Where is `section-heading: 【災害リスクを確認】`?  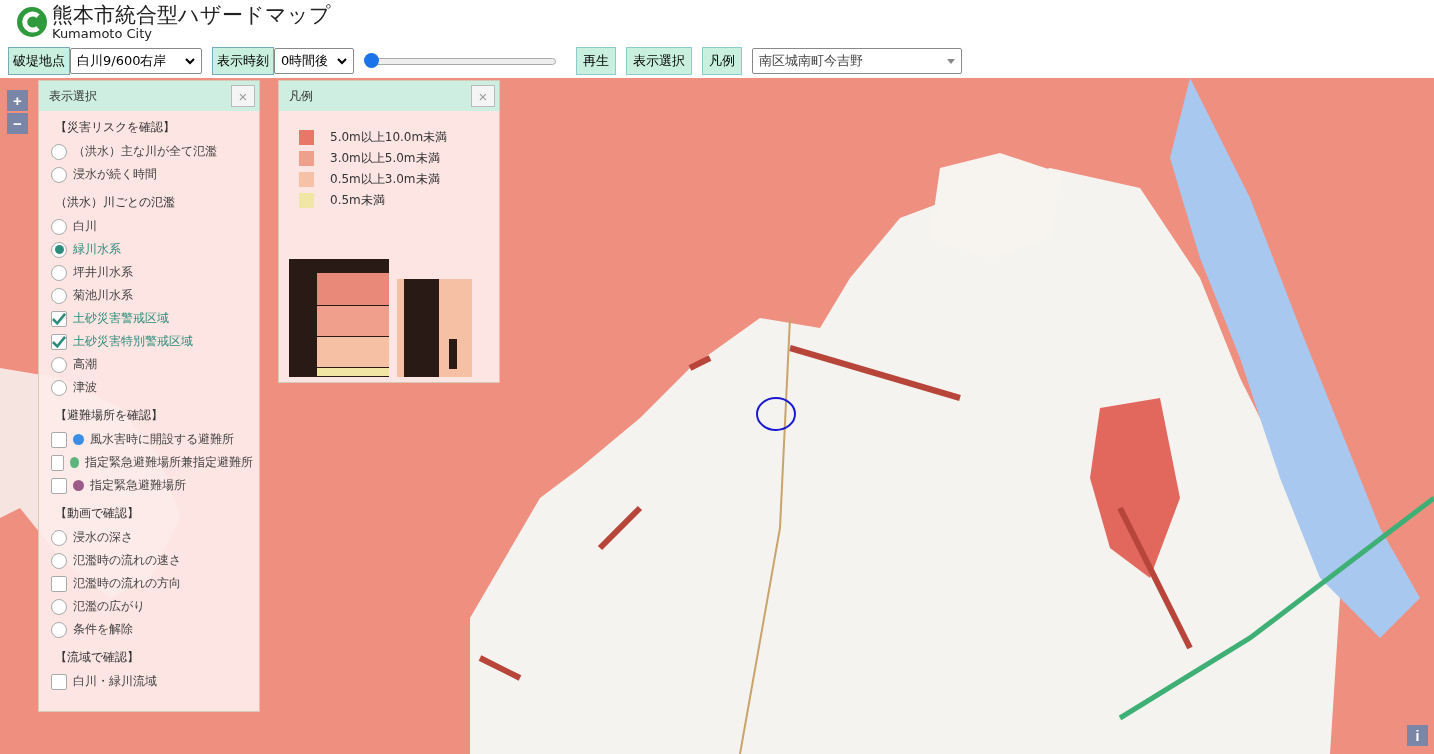 section-heading: 【災害リスクを確認】 is located at coordinates (115, 127).